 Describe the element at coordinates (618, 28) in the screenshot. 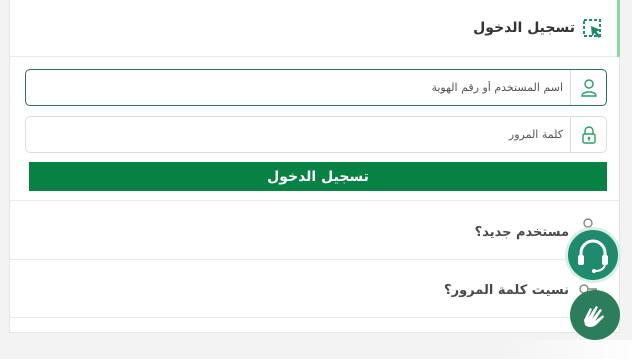

I see `header-accent-bar` at that location.